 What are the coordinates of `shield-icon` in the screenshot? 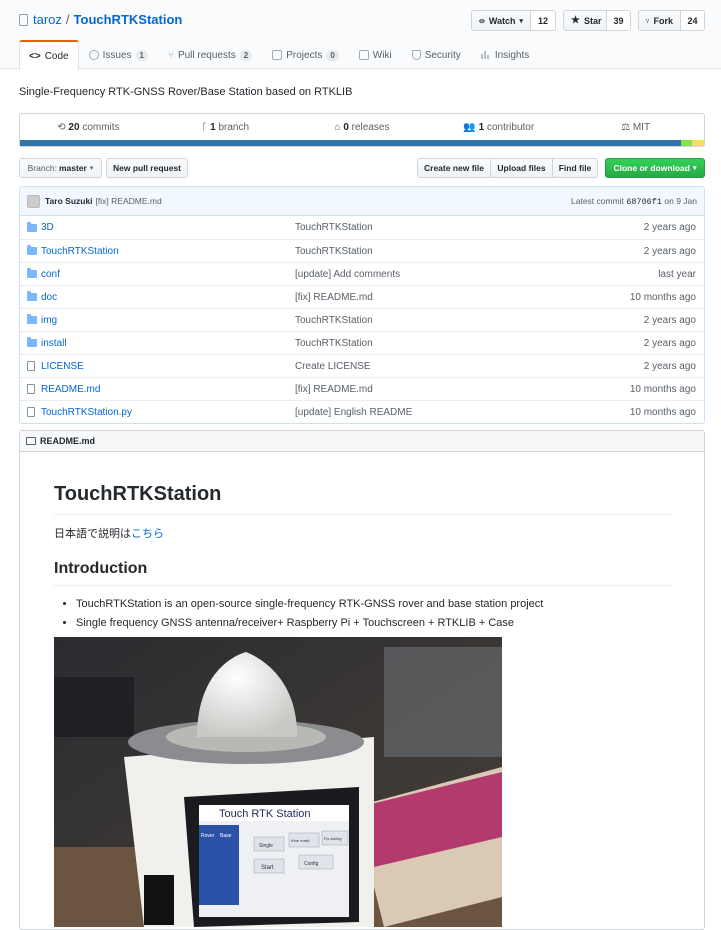 It's located at (416, 55).